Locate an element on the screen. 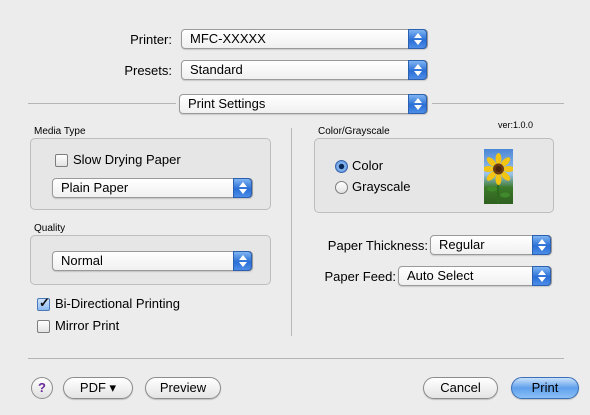 The height and width of the screenshot is (415, 590). vertical-separator is located at coordinates (291, 232).